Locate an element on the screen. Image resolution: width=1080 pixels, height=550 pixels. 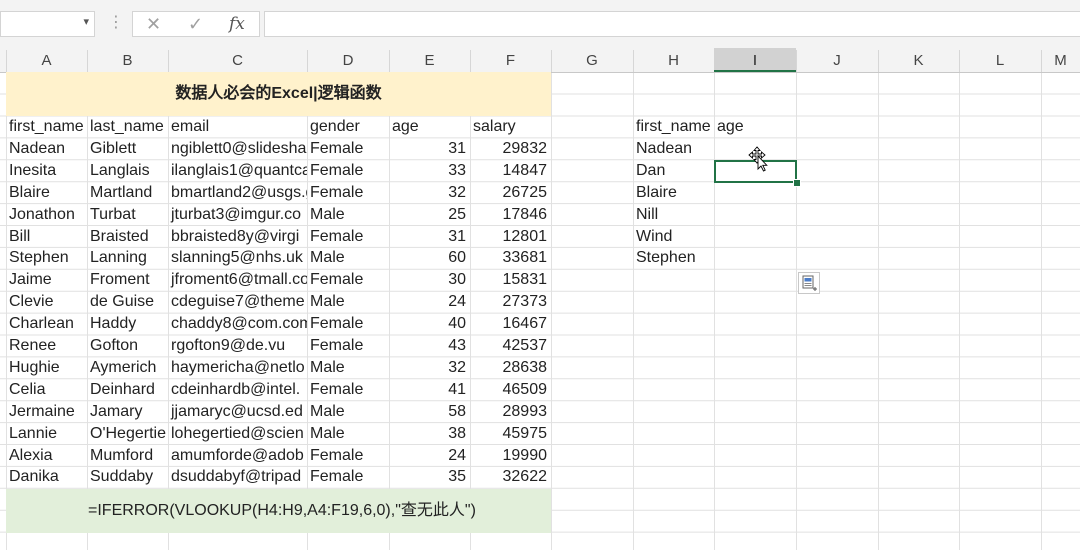
table-cell: Aymerich is located at coordinates (127, 368).